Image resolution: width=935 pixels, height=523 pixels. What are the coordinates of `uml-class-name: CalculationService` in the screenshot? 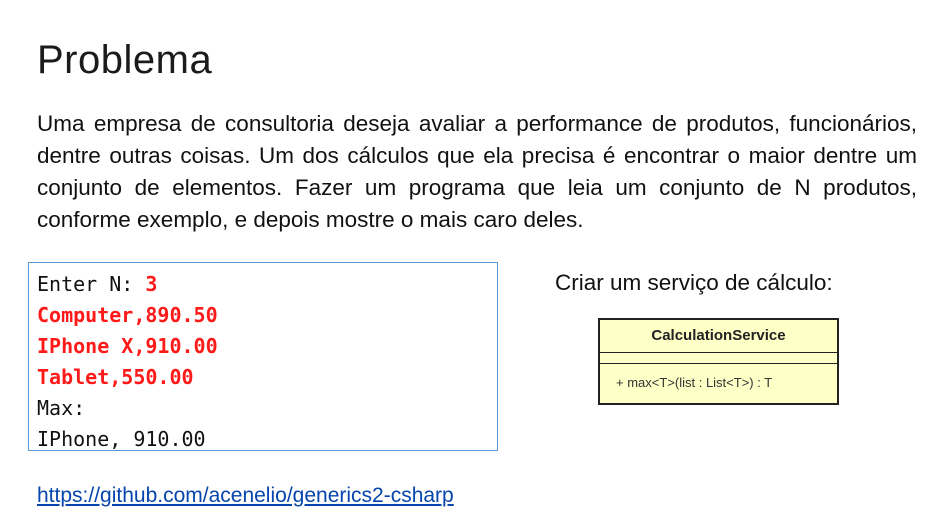 It's located at (718, 336).